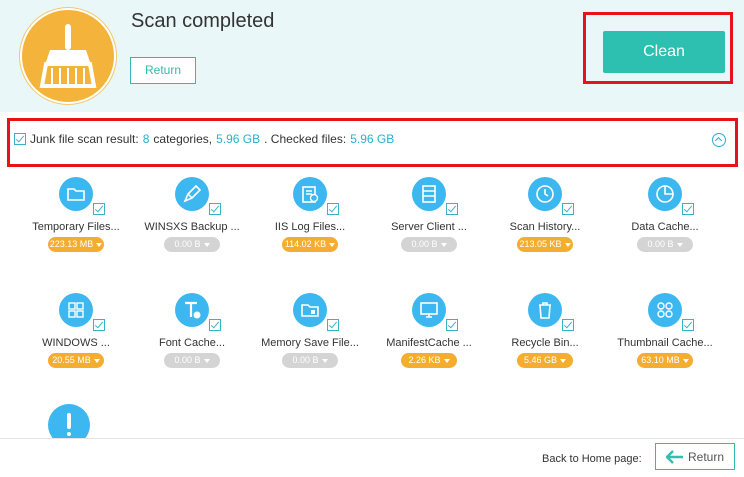 The image size is (744, 477). Describe the element at coordinates (545, 194) in the screenshot. I see `clock-icon` at that location.